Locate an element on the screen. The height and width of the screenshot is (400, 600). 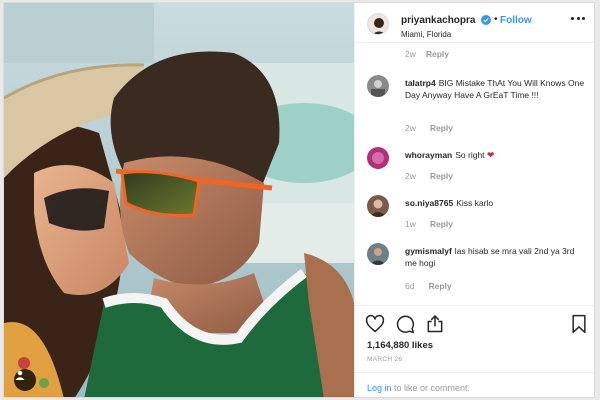
comment-meta: 1w Reply is located at coordinates (429, 224).